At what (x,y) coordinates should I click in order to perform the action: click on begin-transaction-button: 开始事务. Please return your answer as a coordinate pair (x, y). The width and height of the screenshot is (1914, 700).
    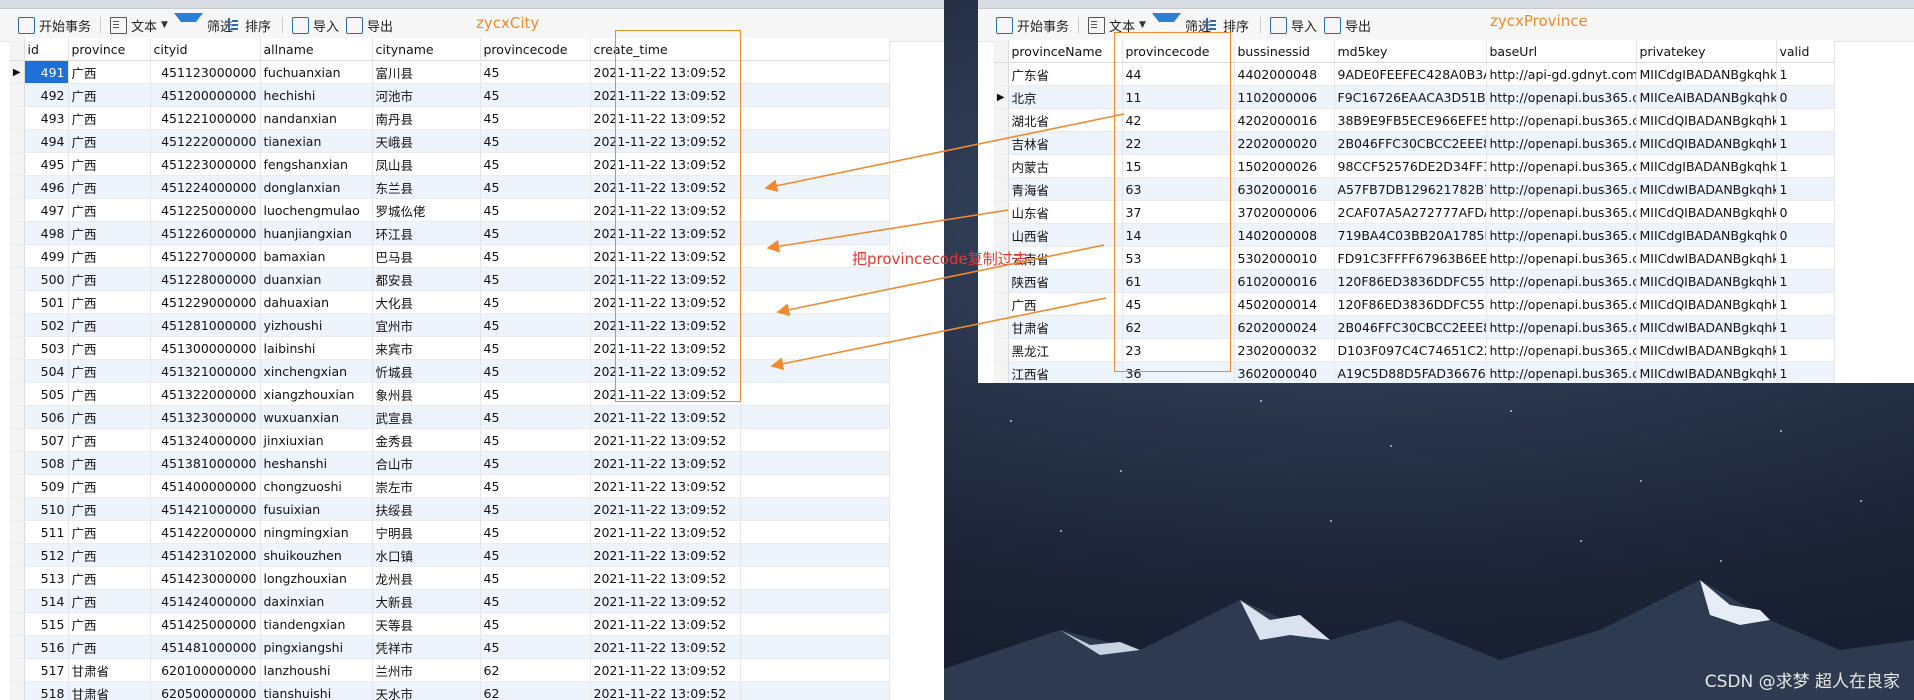
    Looking at the image, I should click on (1032, 25).